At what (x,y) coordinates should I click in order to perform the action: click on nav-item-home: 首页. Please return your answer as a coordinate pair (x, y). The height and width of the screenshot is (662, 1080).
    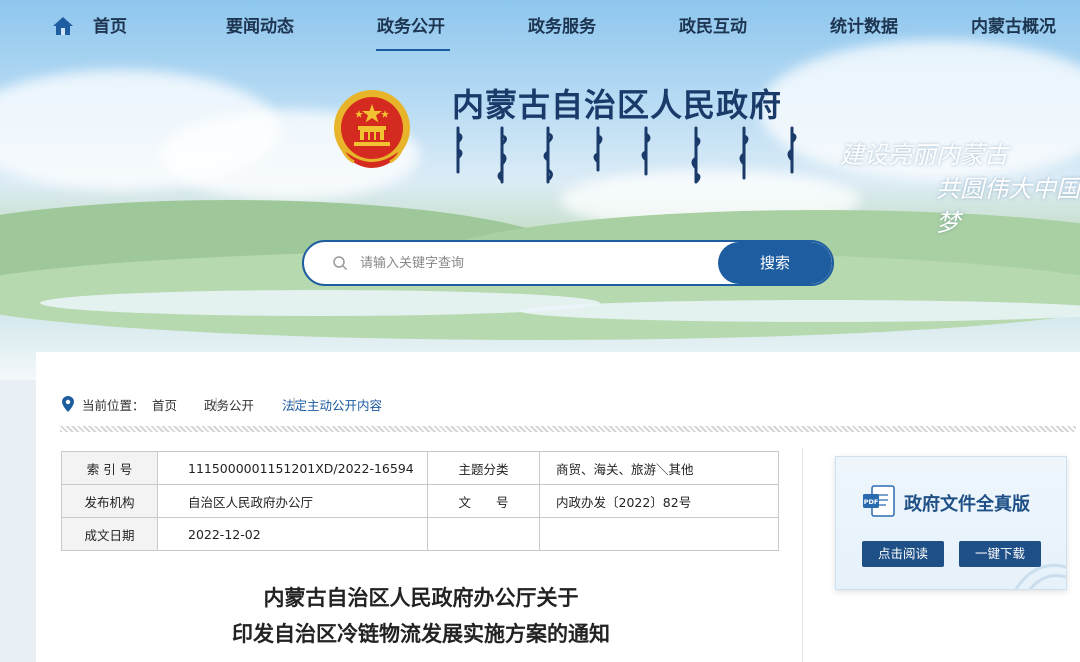
    Looking at the image, I should click on (110, 27).